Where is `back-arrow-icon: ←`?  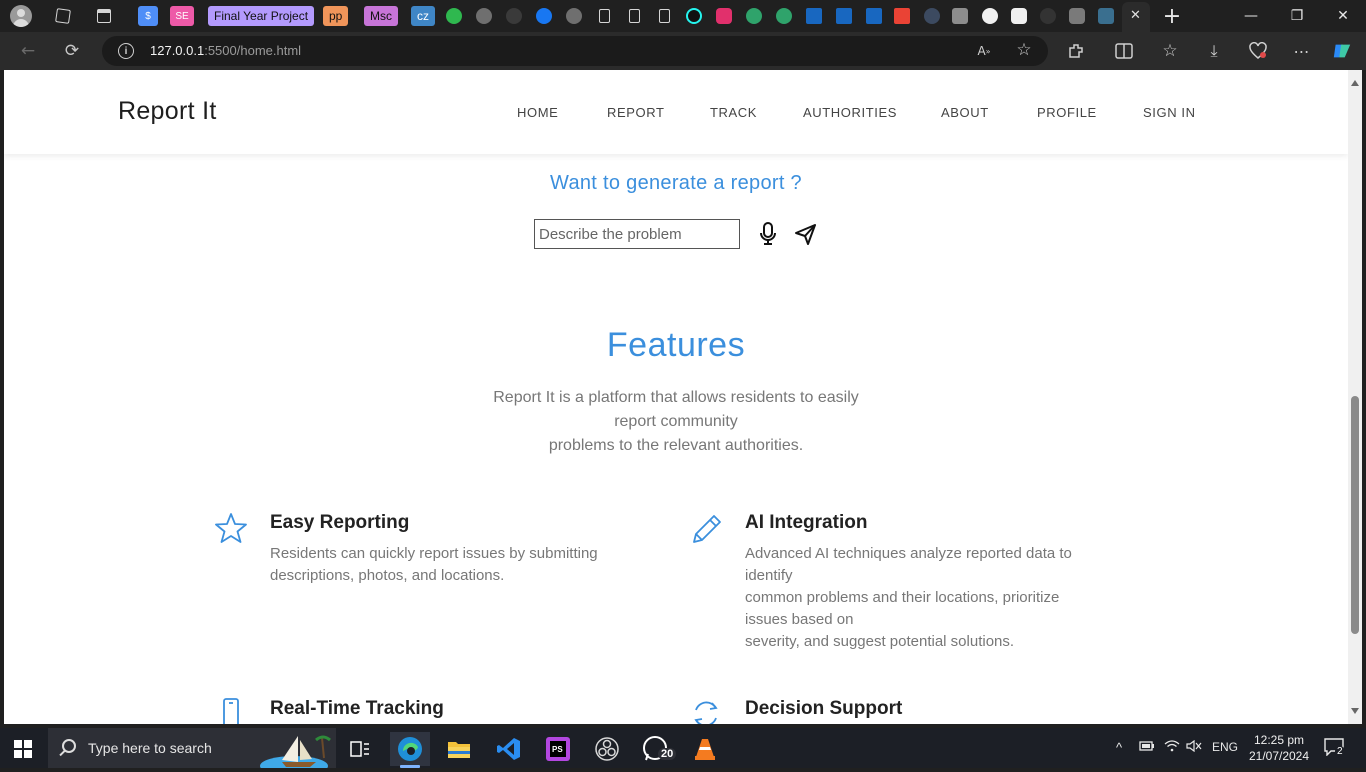
back-arrow-icon: ← is located at coordinates (28, 51).